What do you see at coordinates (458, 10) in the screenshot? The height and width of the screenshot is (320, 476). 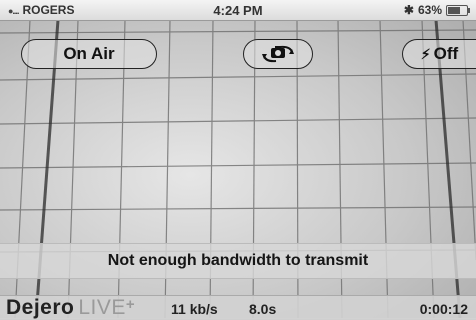 I see `battery-icon` at bounding box center [458, 10].